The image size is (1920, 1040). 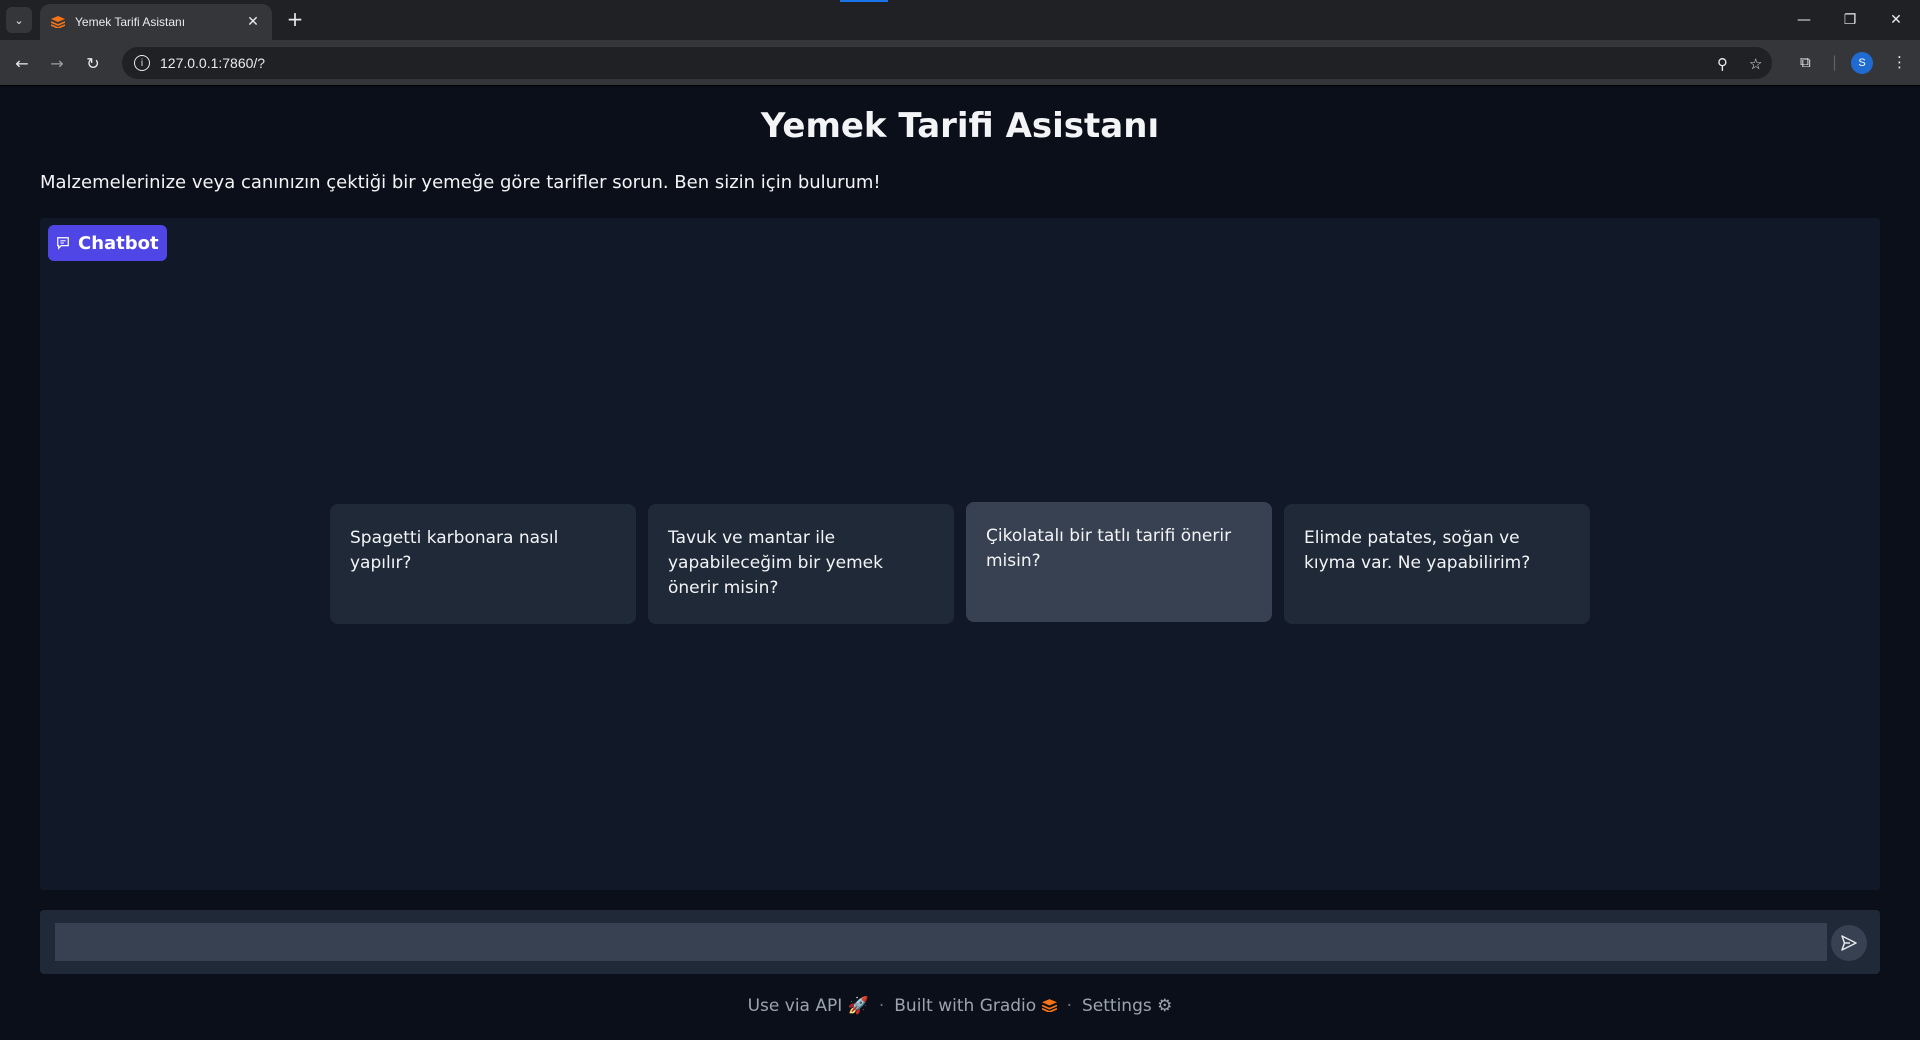 I want to click on reload-icon: ↻, so click(x=93, y=63).